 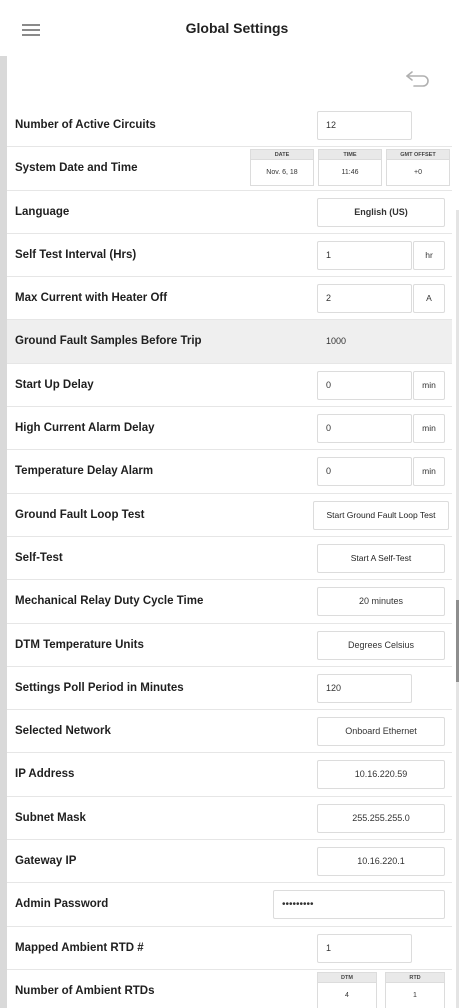 I want to click on setting-label: Subnet Mask, so click(x=50, y=817).